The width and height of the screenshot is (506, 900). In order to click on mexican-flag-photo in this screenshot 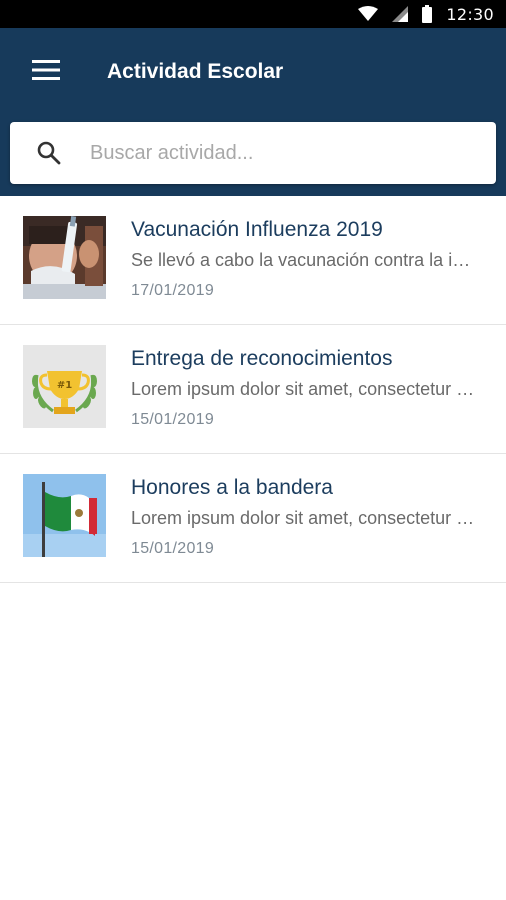, I will do `click(64, 515)`.